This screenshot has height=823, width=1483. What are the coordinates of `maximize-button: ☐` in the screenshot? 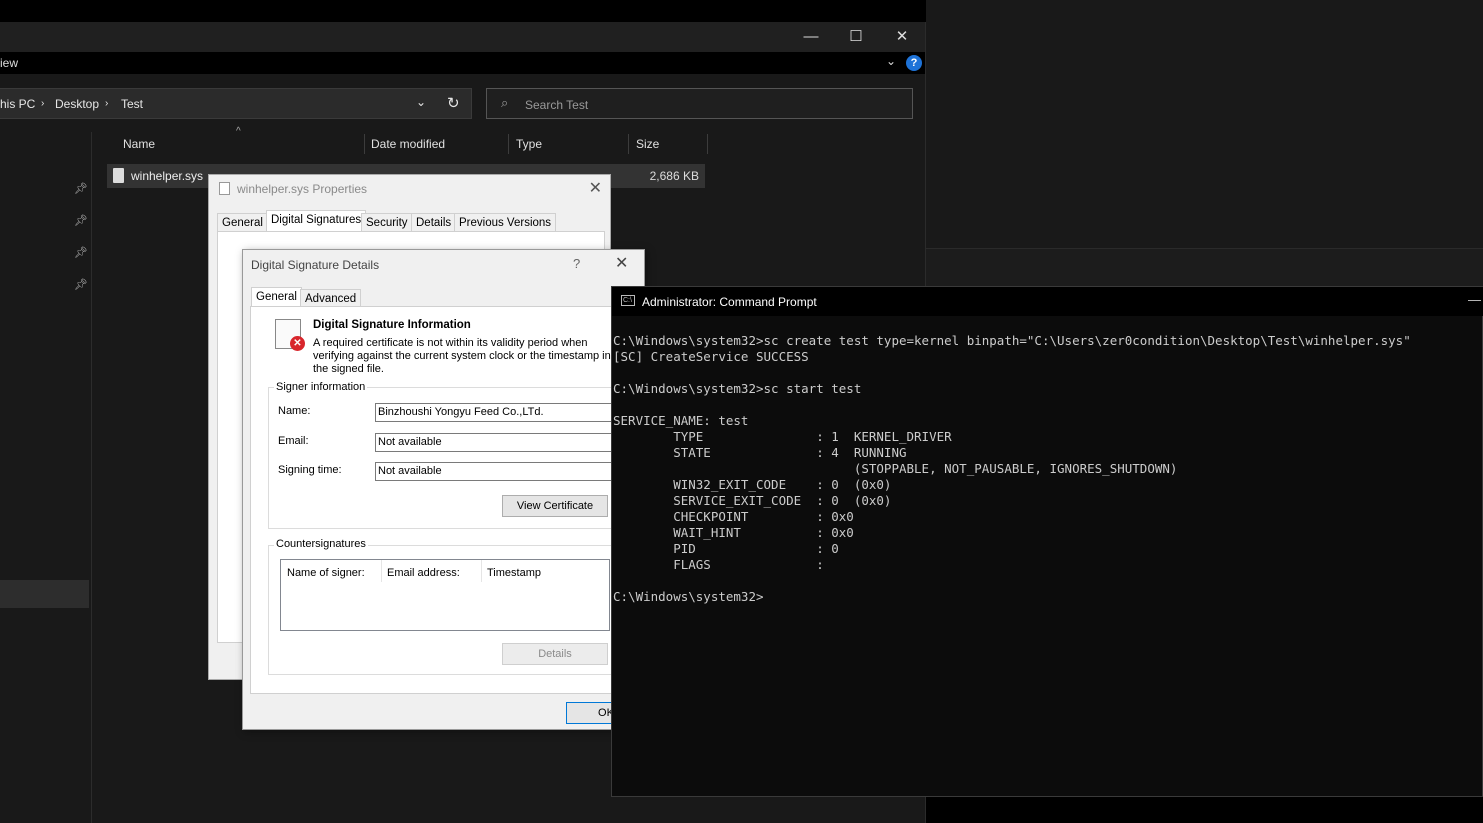 It's located at (856, 37).